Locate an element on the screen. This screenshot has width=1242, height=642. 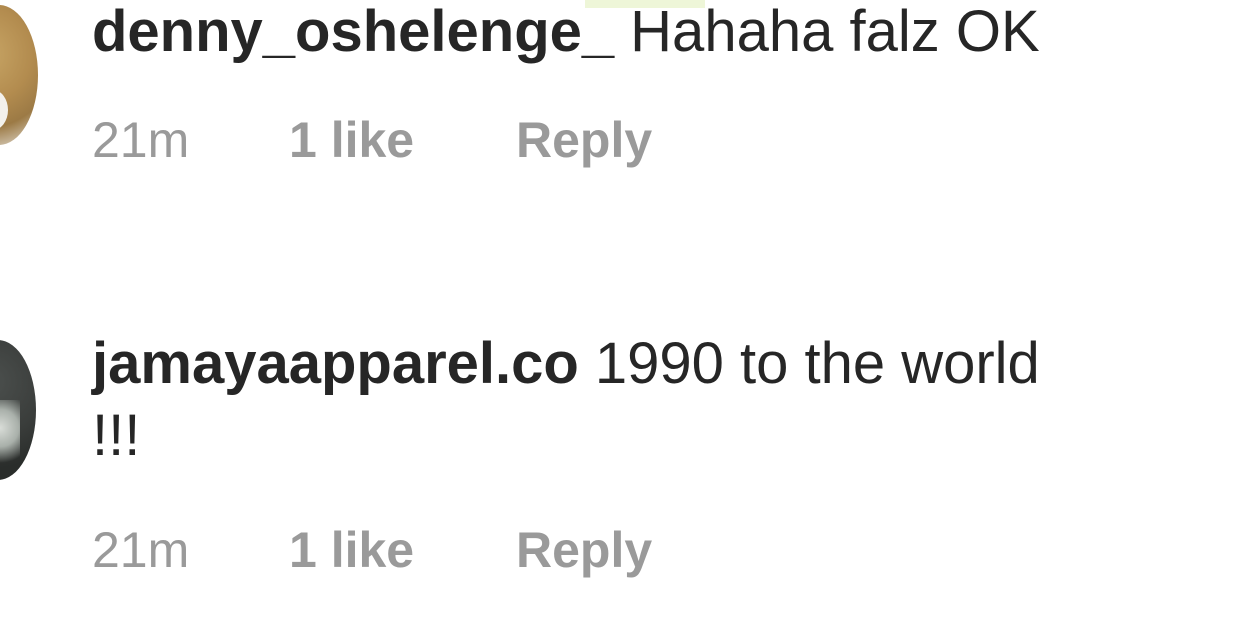
comment-body: denny_oshelenge_ Hahaha falz OK is located at coordinates (652, 34).